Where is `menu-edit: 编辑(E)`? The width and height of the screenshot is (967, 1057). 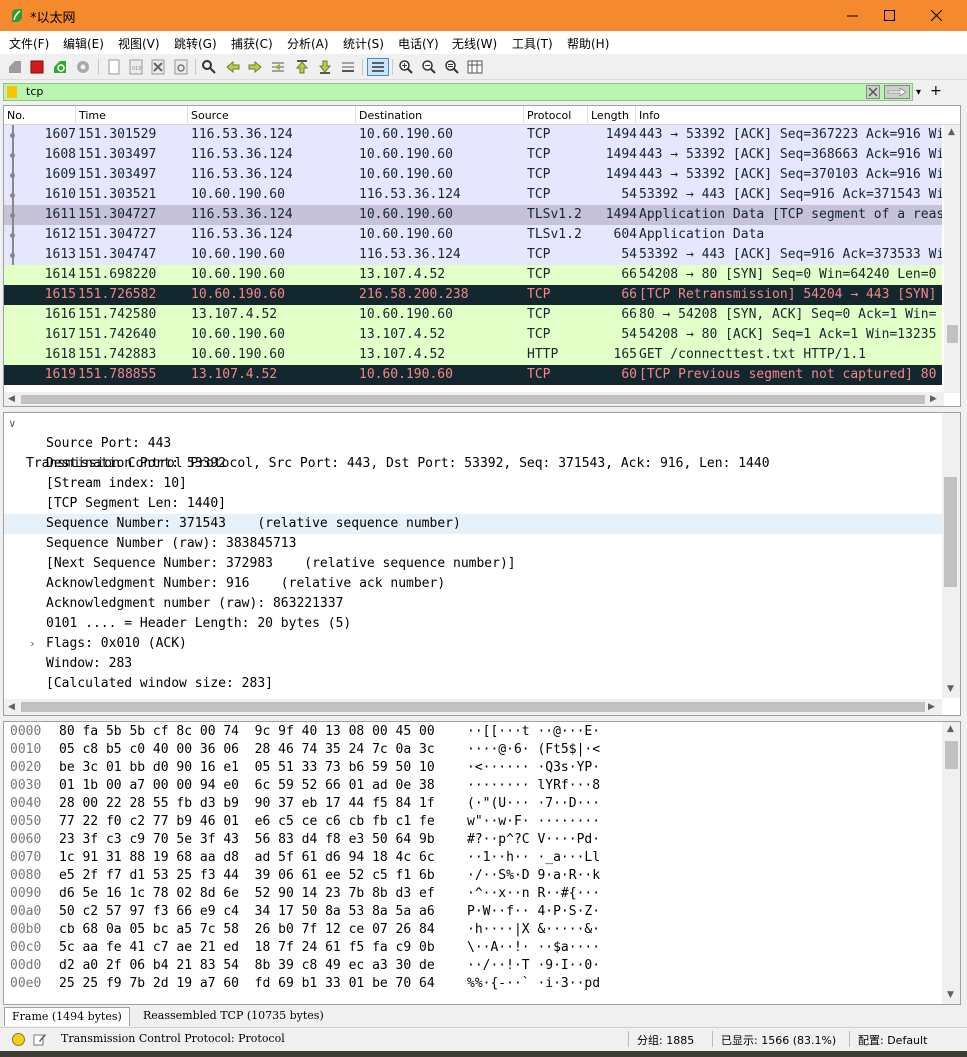
menu-edit: 编辑(E) is located at coordinates (83, 43).